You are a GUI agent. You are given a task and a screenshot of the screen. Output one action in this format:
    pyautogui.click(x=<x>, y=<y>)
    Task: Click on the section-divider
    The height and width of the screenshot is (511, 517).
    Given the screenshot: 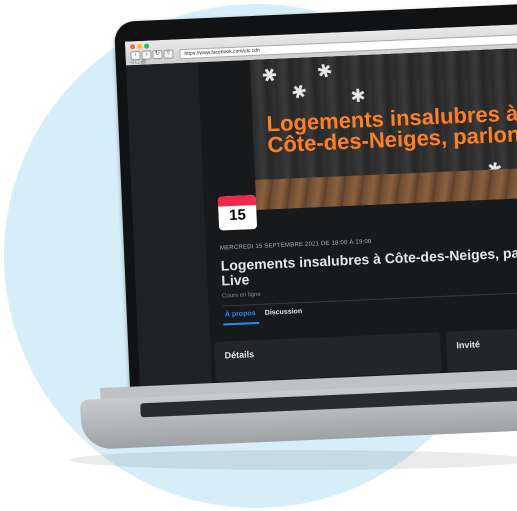 What is the action you would take?
    pyautogui.click(x=369, y=298)
    